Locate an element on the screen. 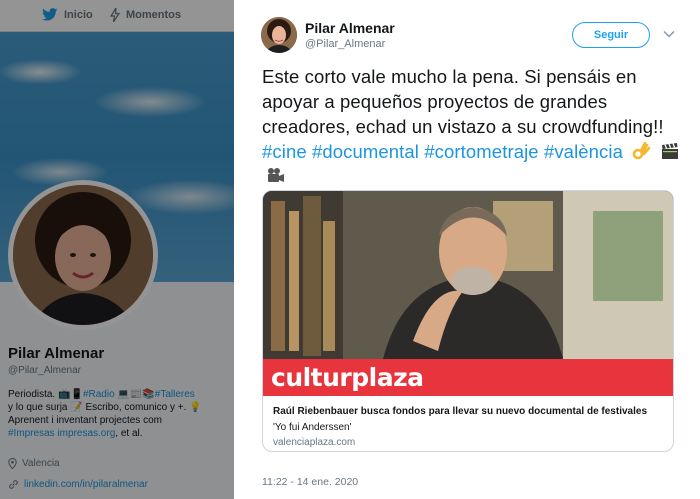  hashtag-cine: #cine is located at coordinates (284, 151).